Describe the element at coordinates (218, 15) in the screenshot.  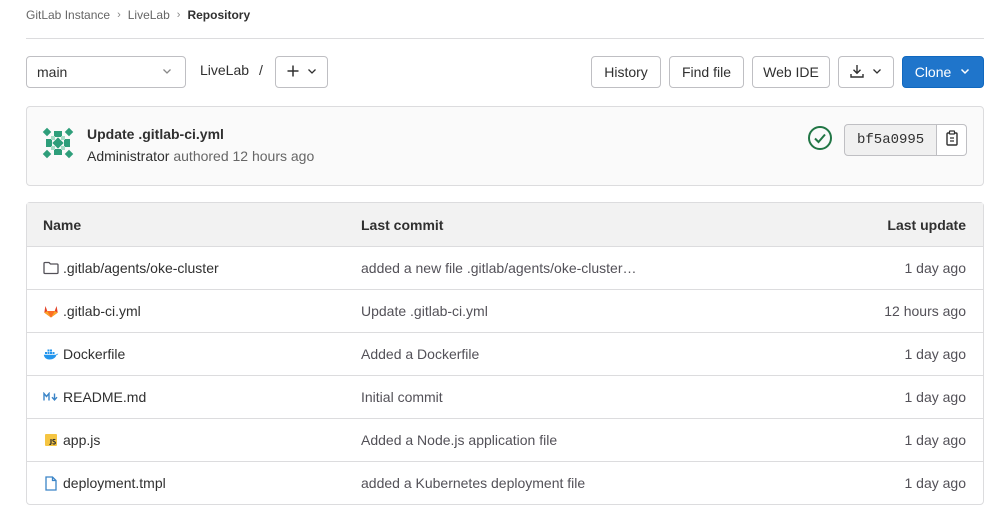
I see `breadcrumb-current: Repository` at that location.